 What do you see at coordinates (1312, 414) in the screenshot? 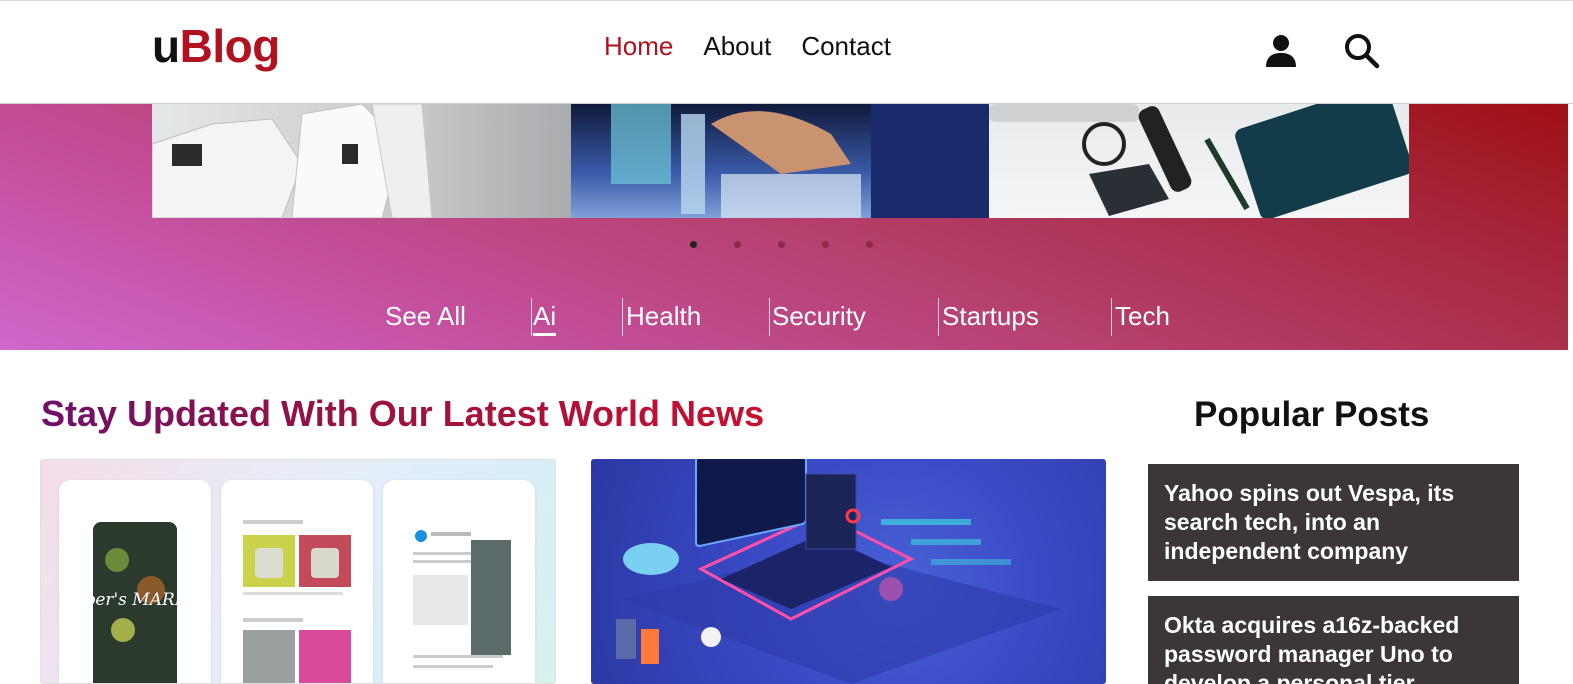
I see `popular-posts-heading: Popular Posts` at bounding box center [1312, 414].